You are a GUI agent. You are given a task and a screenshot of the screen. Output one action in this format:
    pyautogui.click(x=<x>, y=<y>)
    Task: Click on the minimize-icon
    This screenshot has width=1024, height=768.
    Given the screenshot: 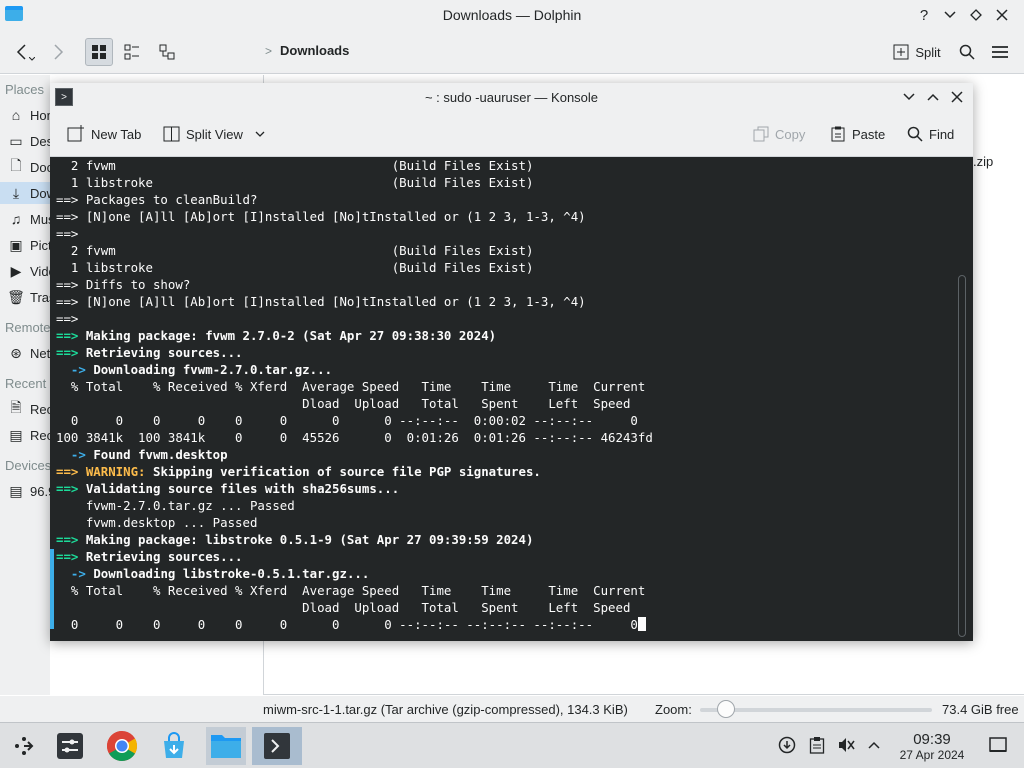 What is the action you would take?
    pyautogui.click(x=950, y=15)
    